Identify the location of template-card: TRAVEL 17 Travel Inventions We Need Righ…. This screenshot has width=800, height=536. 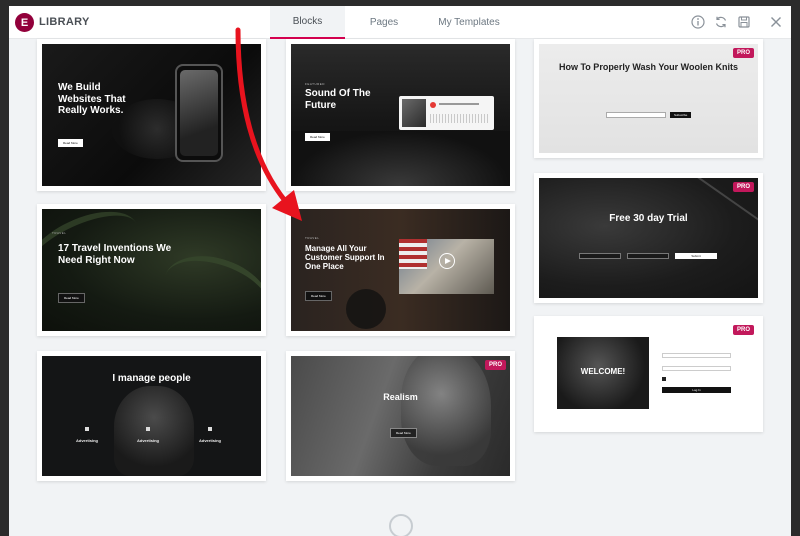
(151, 270).